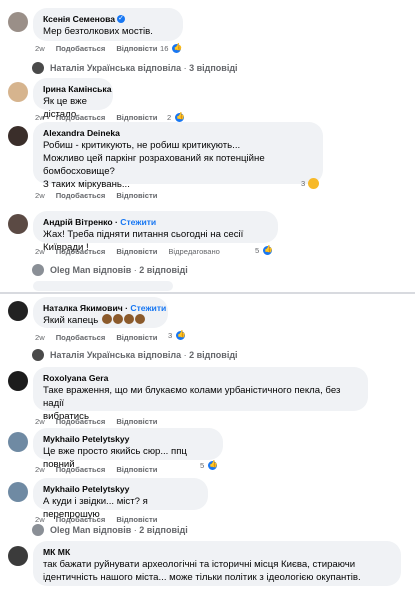  I want to click on comment-author: Ірина Камінська, so click(77, 89).